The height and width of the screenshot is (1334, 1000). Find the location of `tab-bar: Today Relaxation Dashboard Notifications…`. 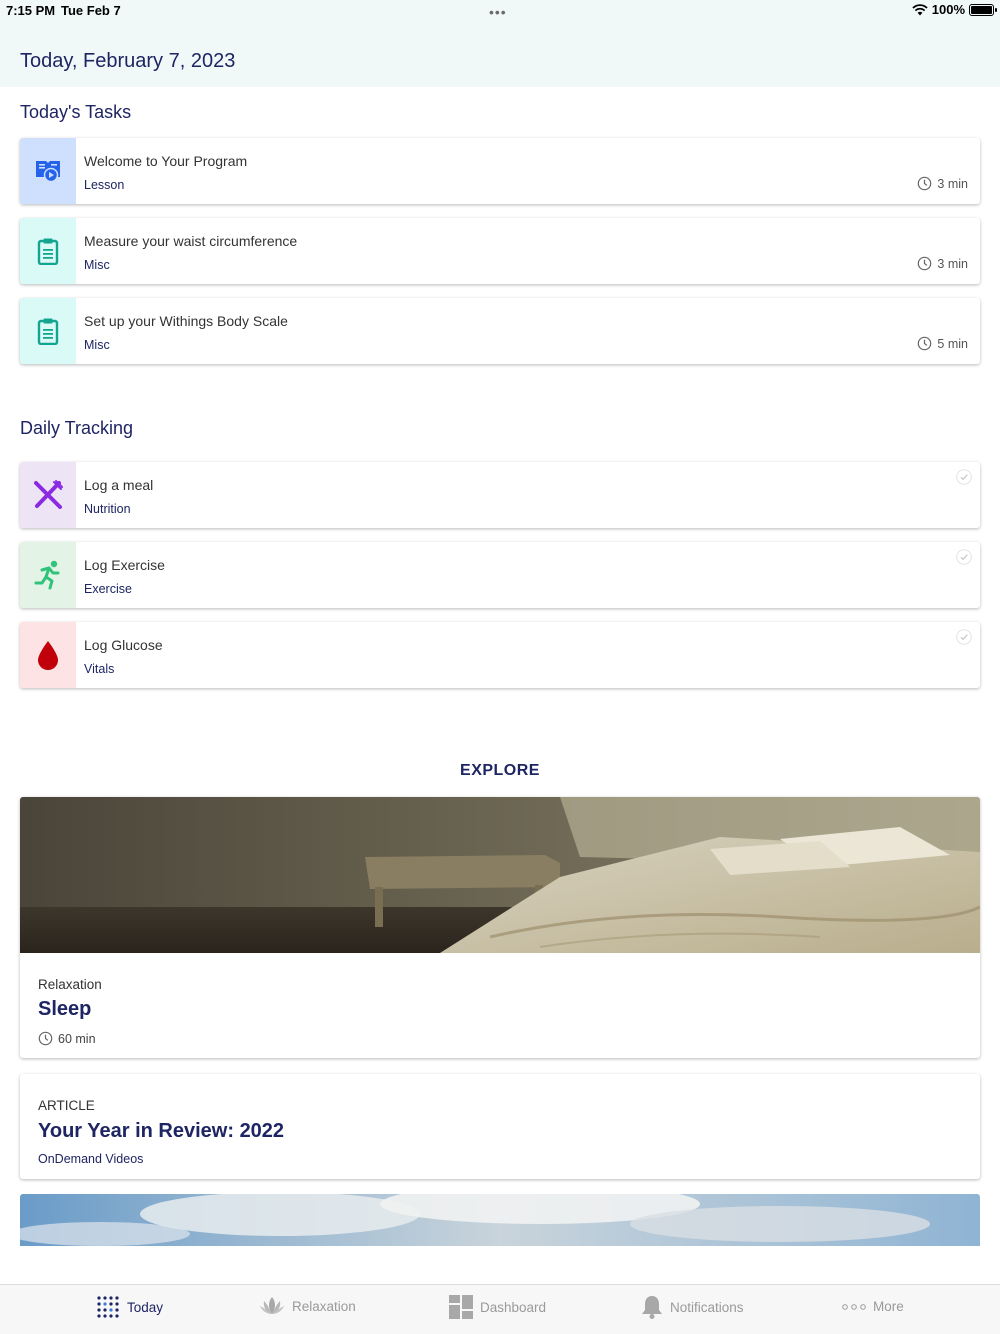

tab-bar: Today Relaxation Dashboard Notifications… is located at coordinates (500, 1309).